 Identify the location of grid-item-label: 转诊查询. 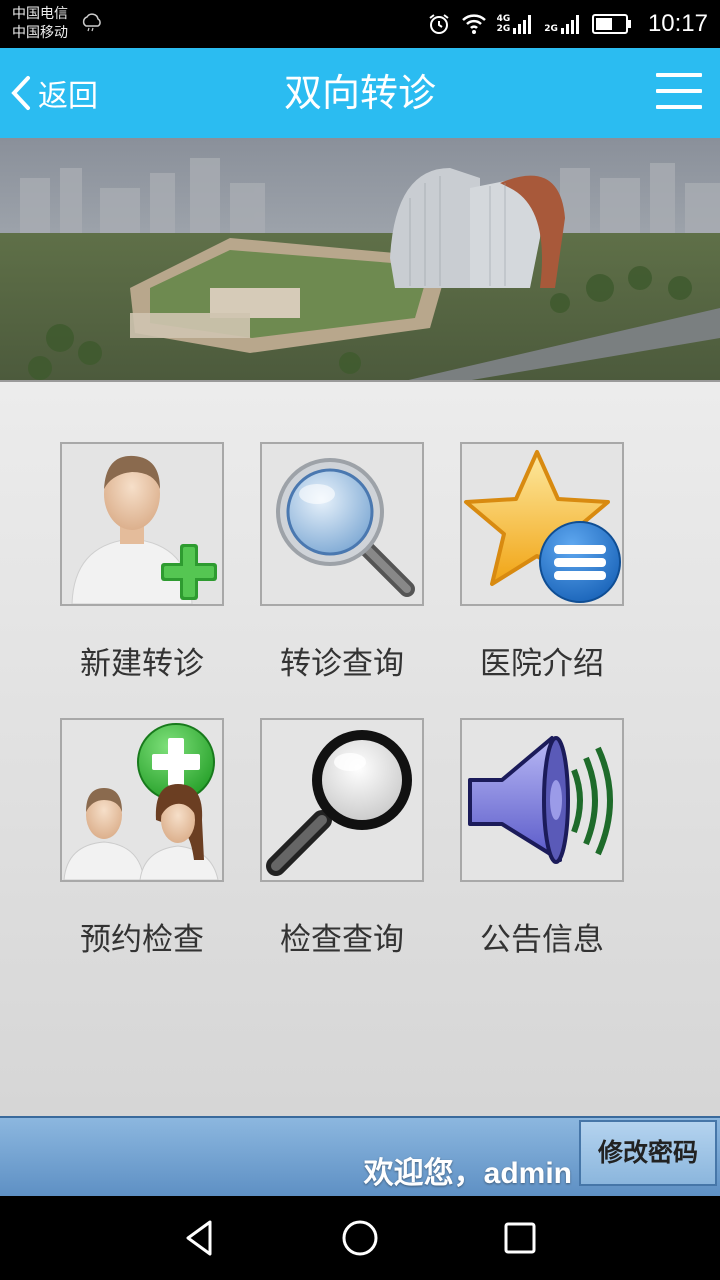
(342, 664).